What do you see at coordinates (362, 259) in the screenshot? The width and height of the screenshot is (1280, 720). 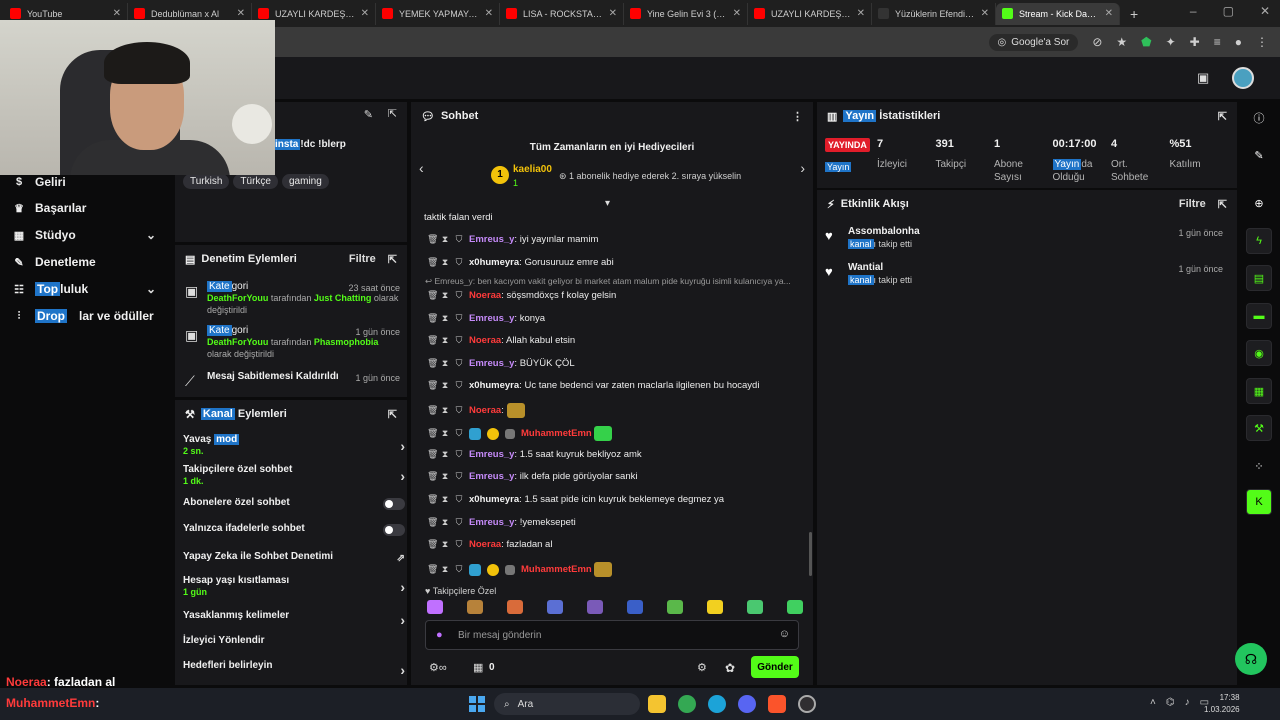 I see `mod-filter-button: Filtre` at bounding box center [362, 259].